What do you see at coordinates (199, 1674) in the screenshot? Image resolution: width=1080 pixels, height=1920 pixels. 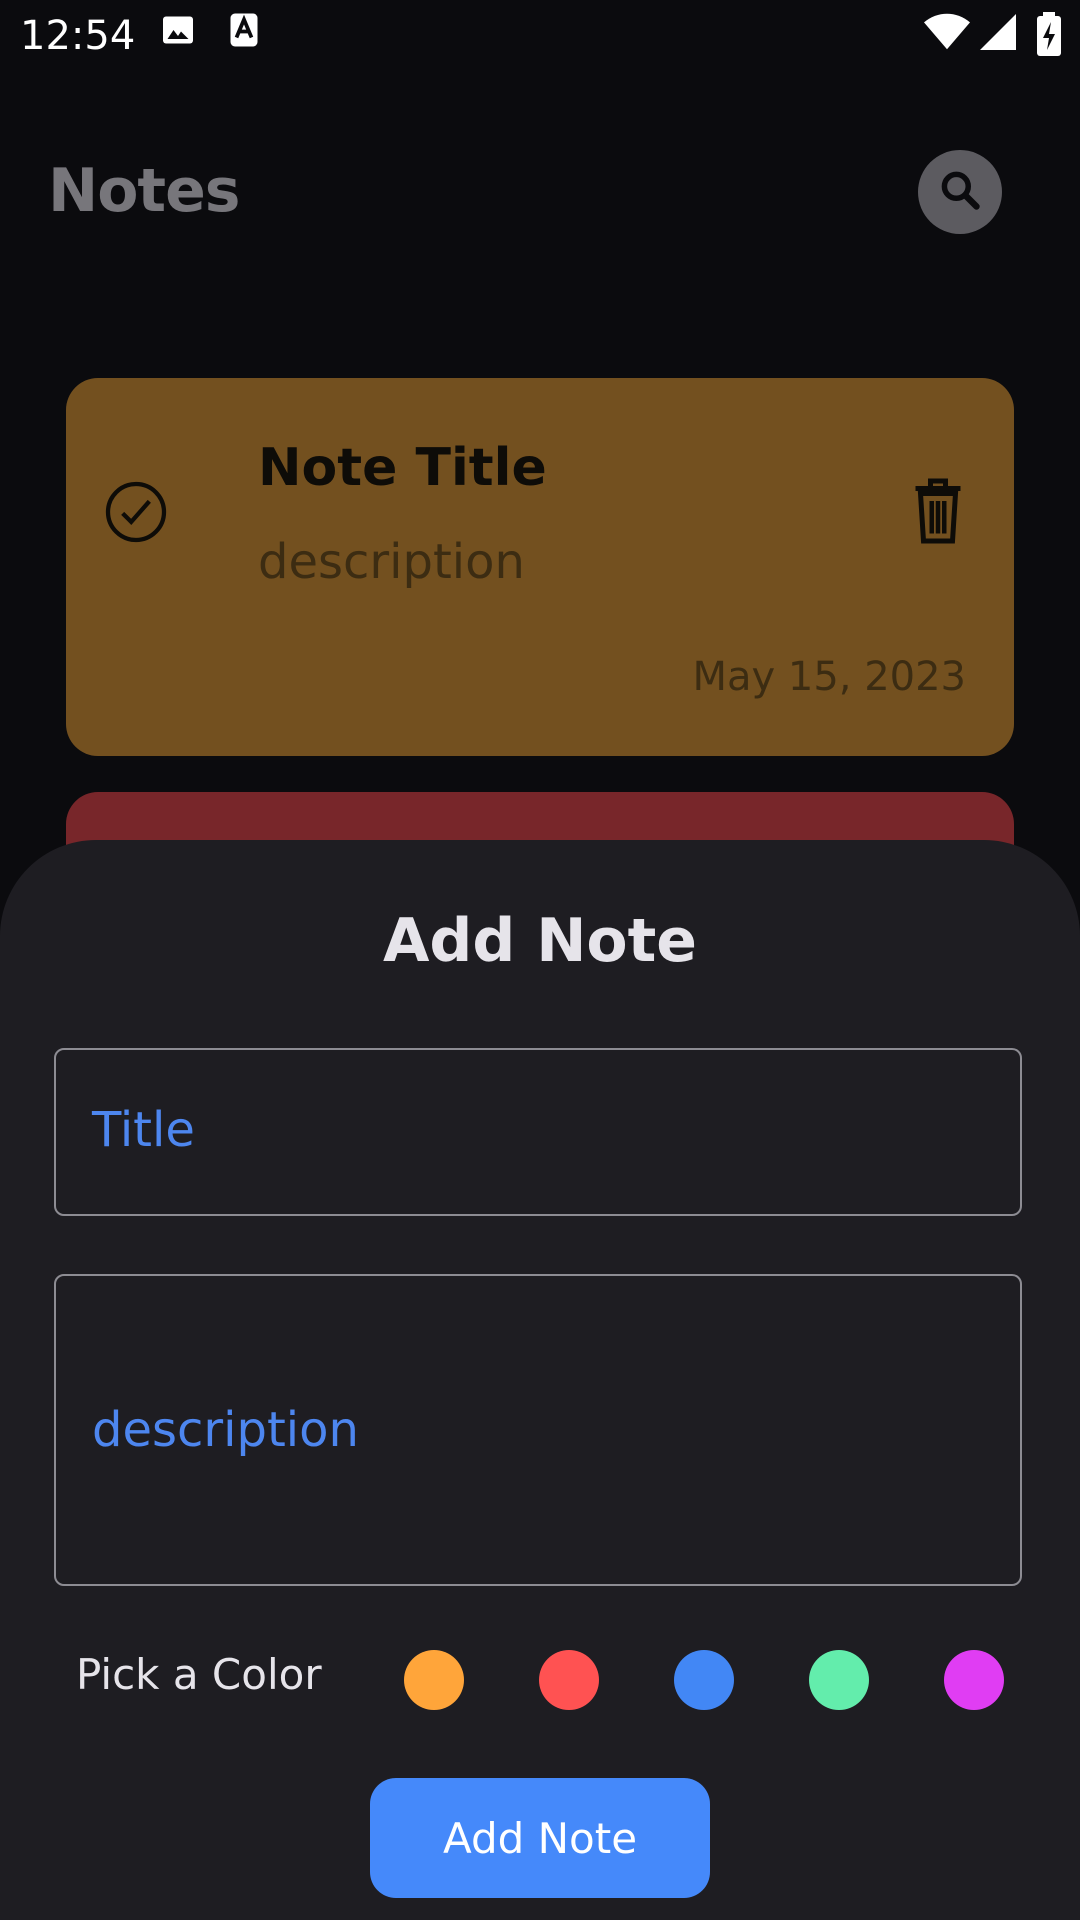 I see `pick-color-label: Pick a Color` at bounding box center [199, 1674].